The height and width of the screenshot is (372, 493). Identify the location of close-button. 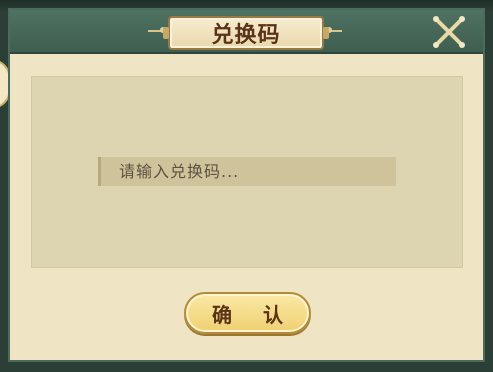
(449, 32).